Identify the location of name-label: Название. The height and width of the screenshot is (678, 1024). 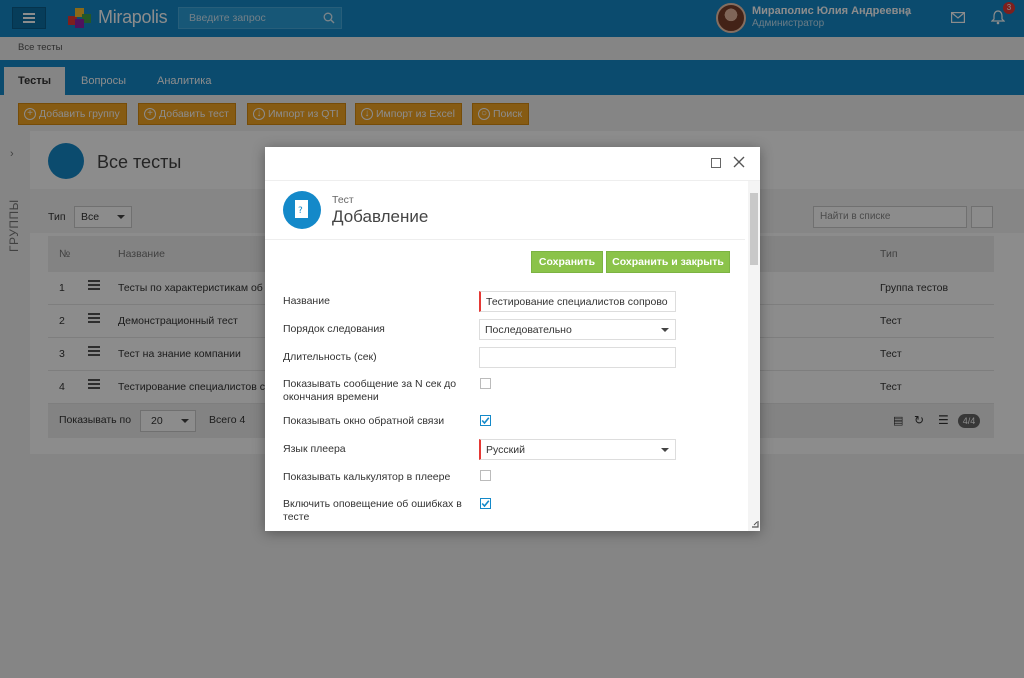
(306, 301).